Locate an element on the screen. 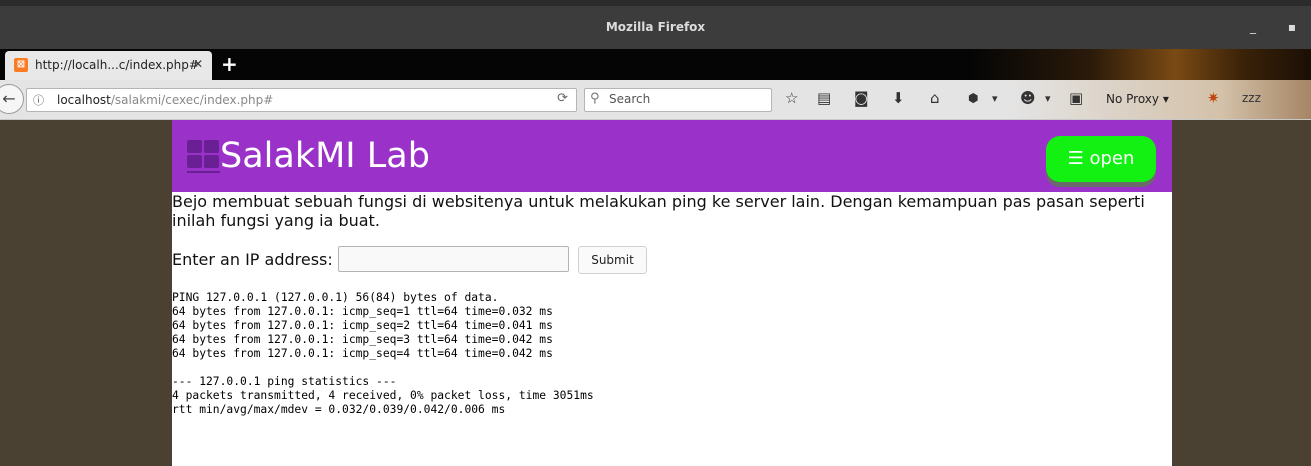  info-icon: ⓘ is located at coordinates (38, 100).